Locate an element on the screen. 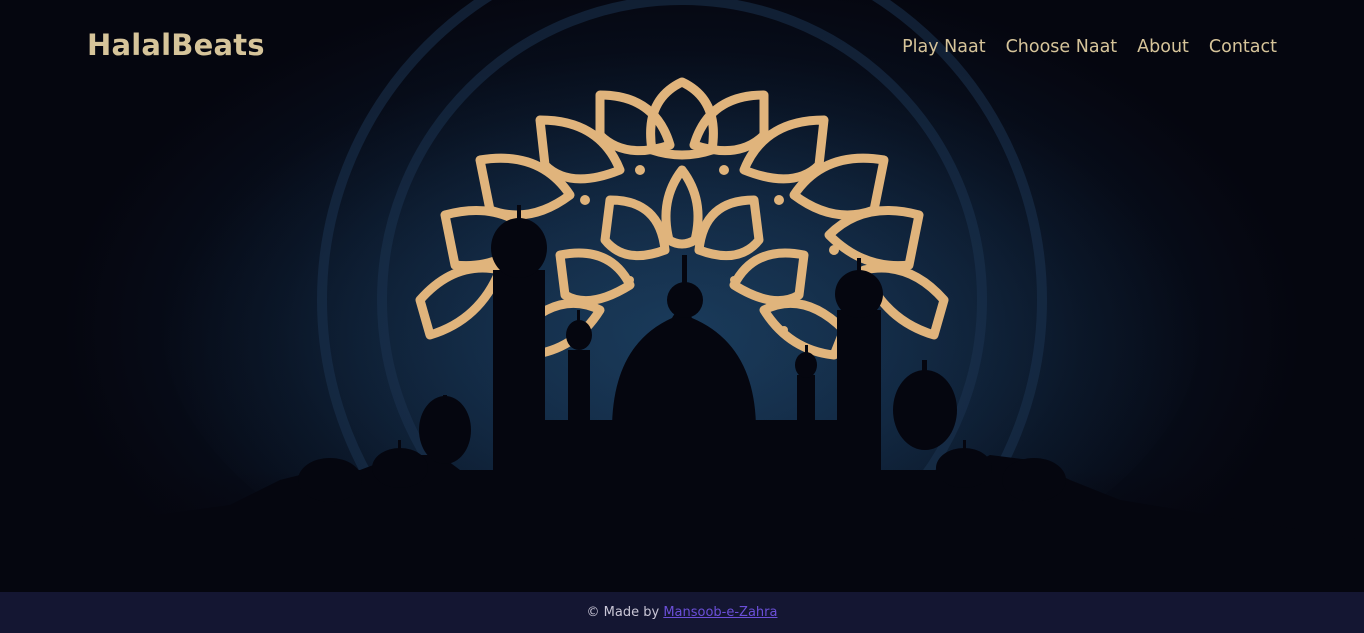  footer-author-link: Mansoob-e-Zahra is located at coordinates (720, 612).